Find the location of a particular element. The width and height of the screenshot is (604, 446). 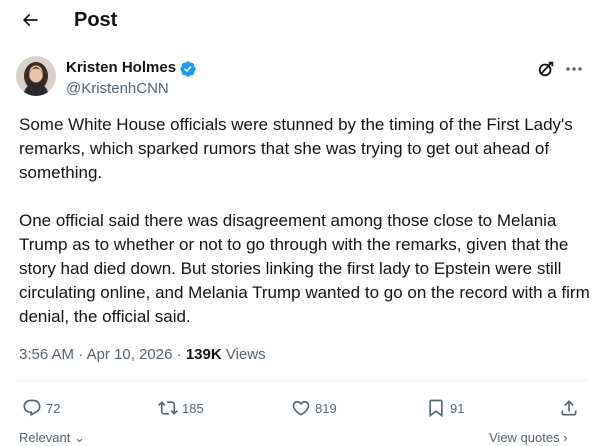

avatar is located at coordinates (36, 76).